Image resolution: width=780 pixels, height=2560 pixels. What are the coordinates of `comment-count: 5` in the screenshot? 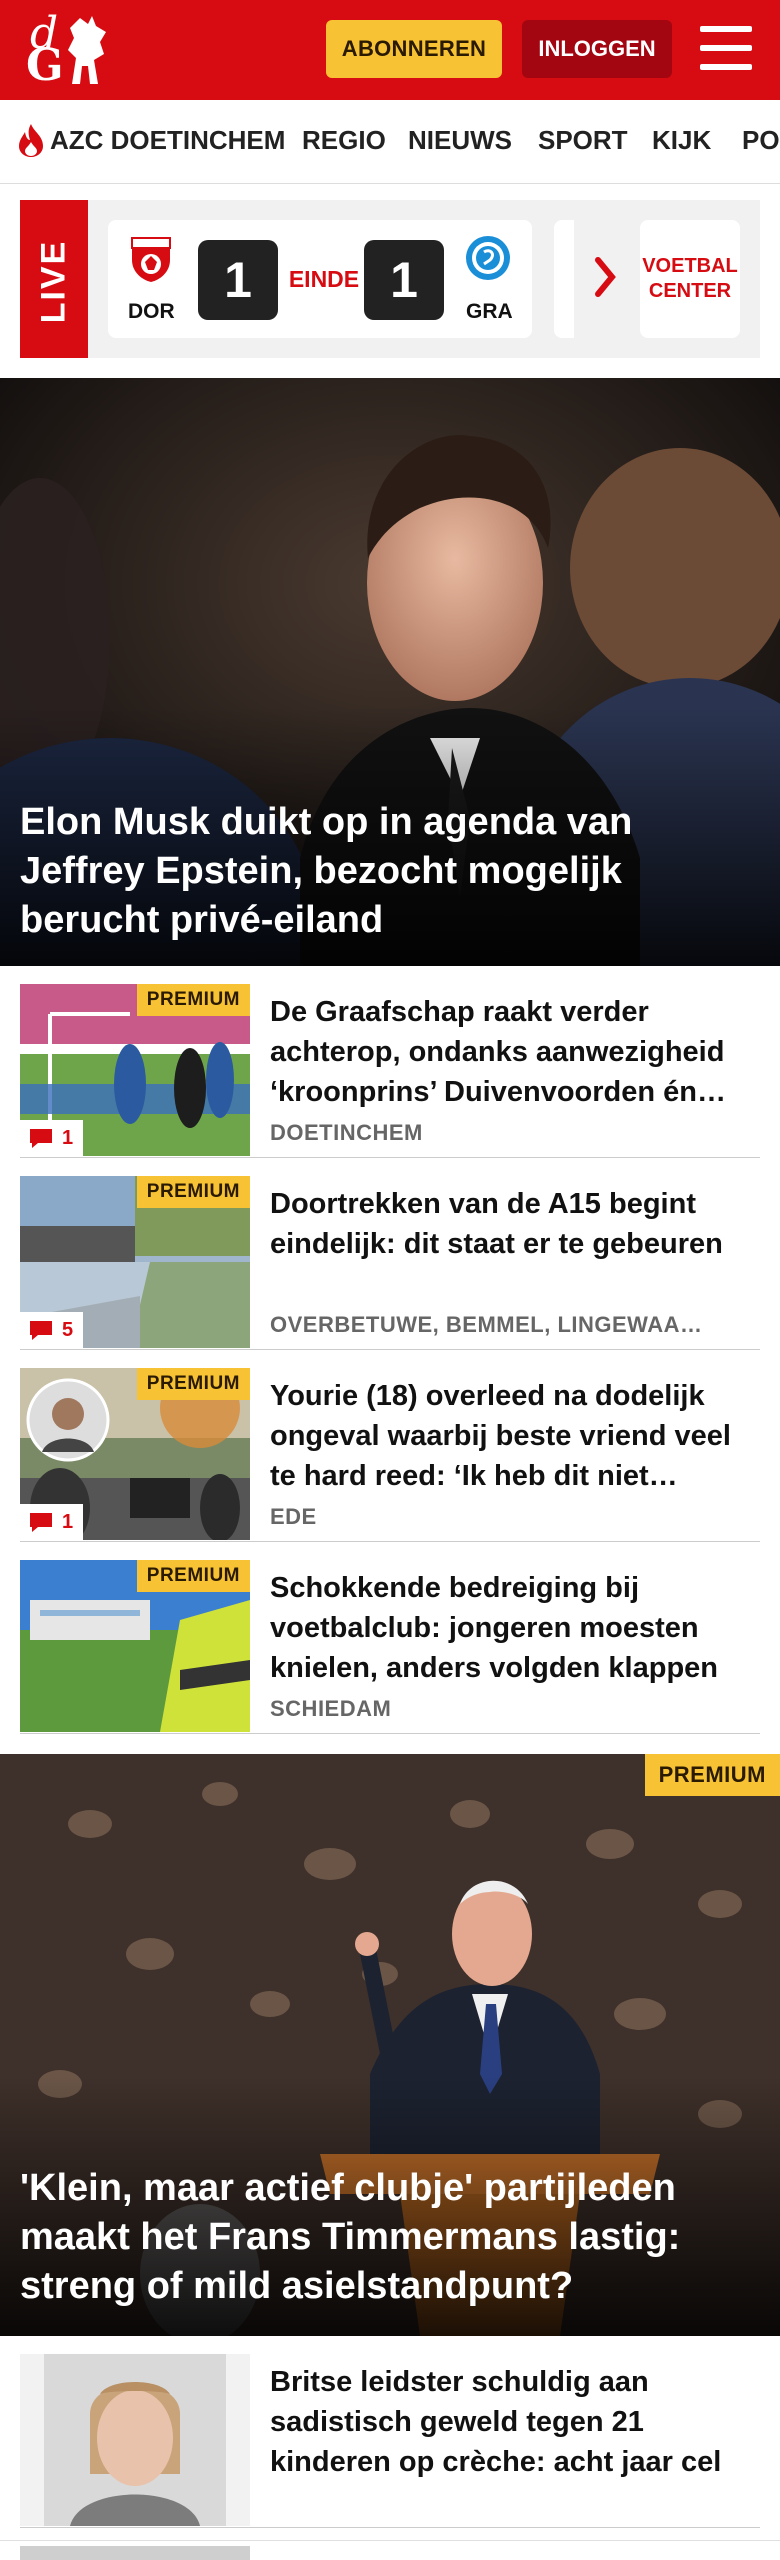 It's located at (52, 1330).